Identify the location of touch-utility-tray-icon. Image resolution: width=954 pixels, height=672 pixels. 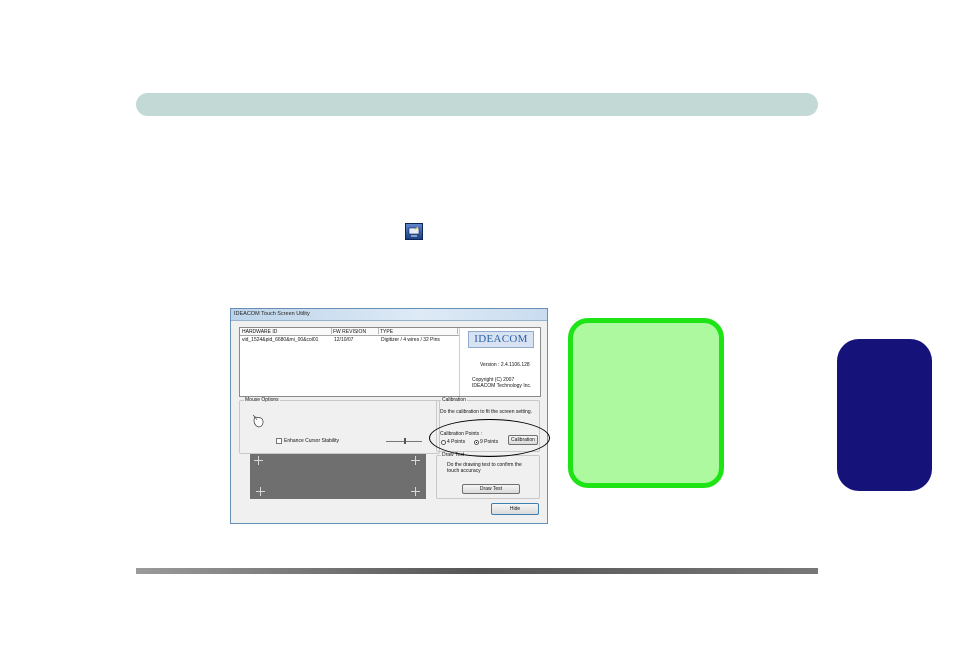
(414, 231).